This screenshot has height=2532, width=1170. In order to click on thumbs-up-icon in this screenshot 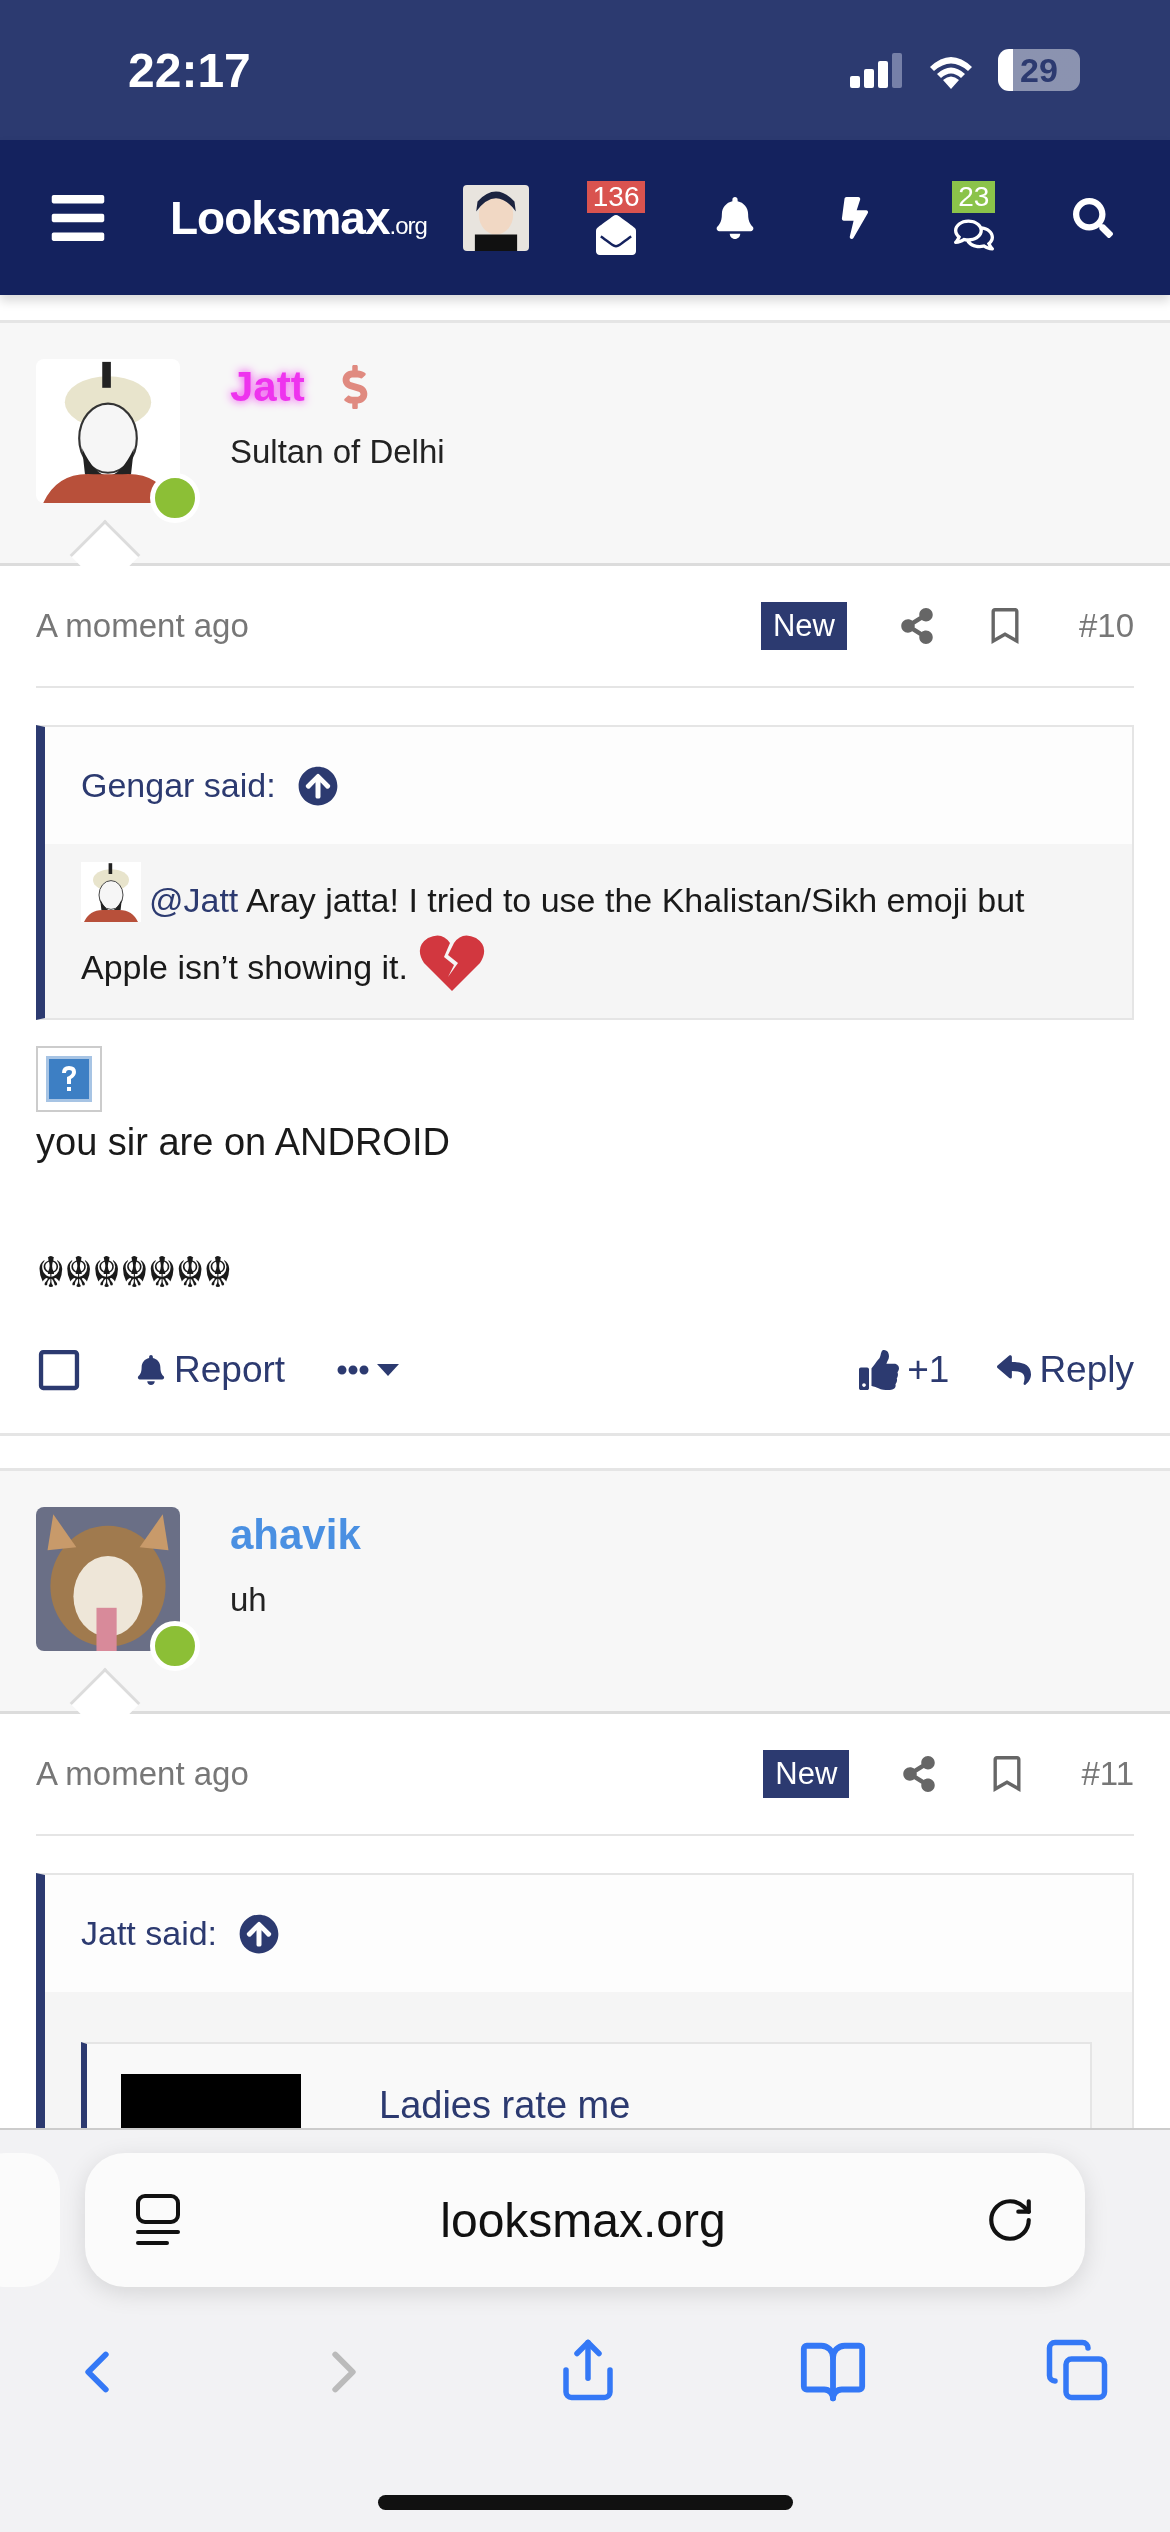, I will do `click(879, 1370)`.